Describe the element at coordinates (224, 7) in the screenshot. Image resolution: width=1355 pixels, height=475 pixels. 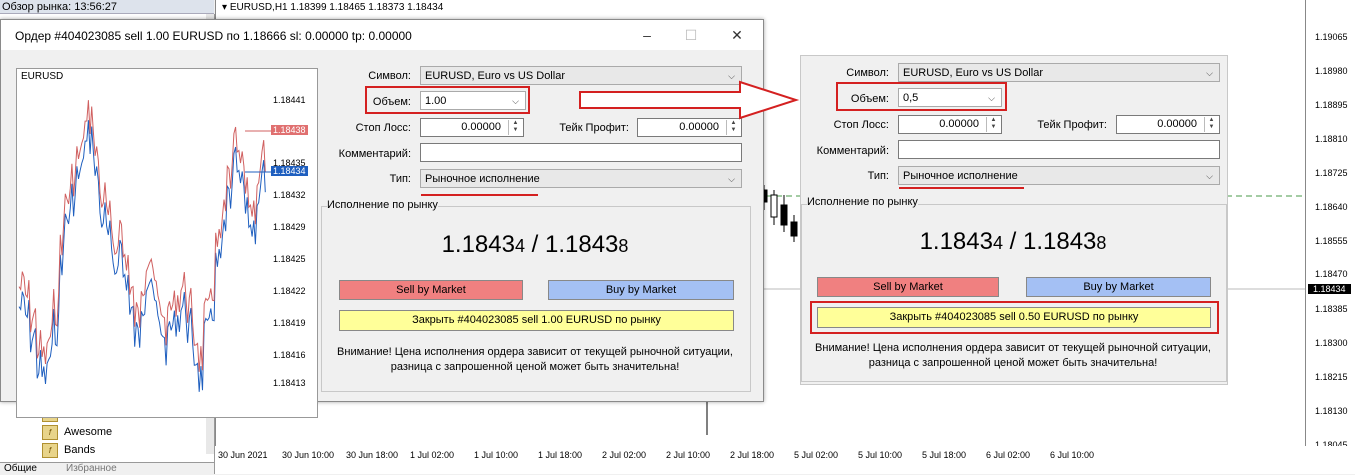
I see `chart-menu-icon: ▾` at that location.